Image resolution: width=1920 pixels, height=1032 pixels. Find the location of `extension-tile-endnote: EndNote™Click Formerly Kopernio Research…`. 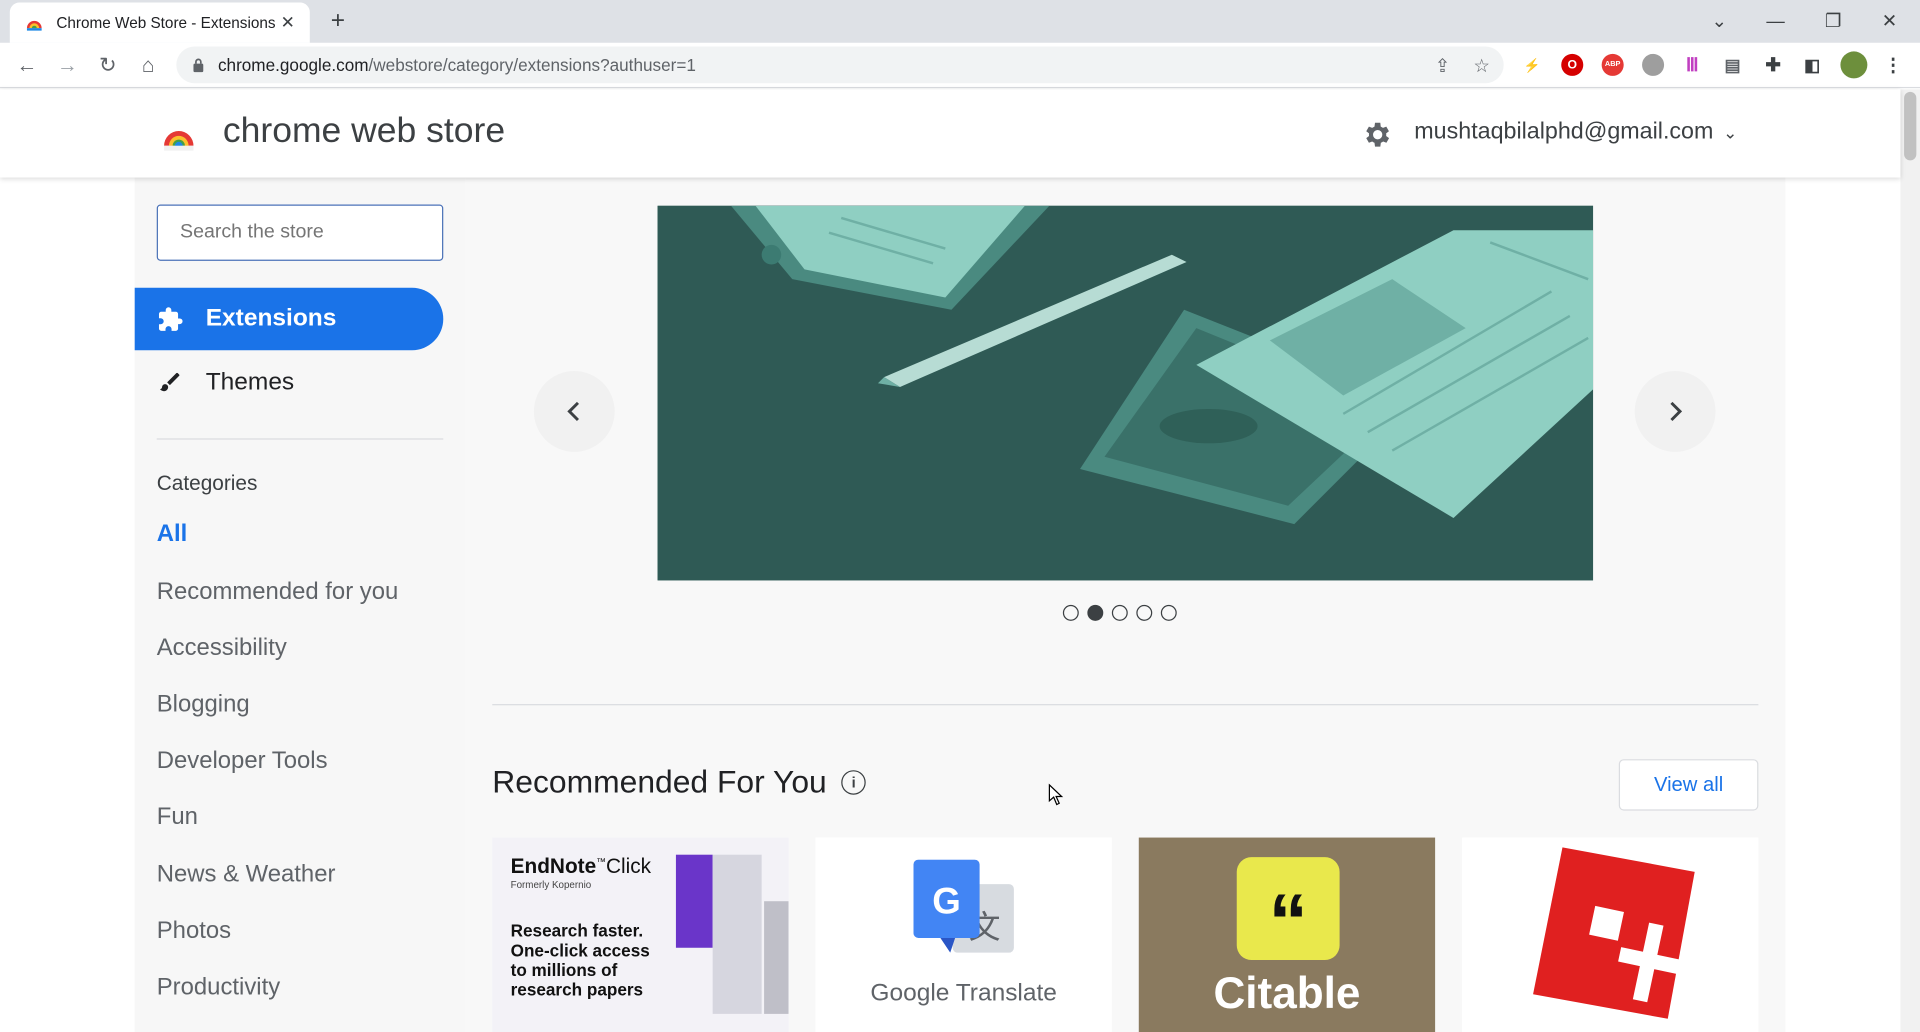

extension-tile-endnote: EndNote™Click Formerly Kopernio Research… is located at coordinates (640, 934).